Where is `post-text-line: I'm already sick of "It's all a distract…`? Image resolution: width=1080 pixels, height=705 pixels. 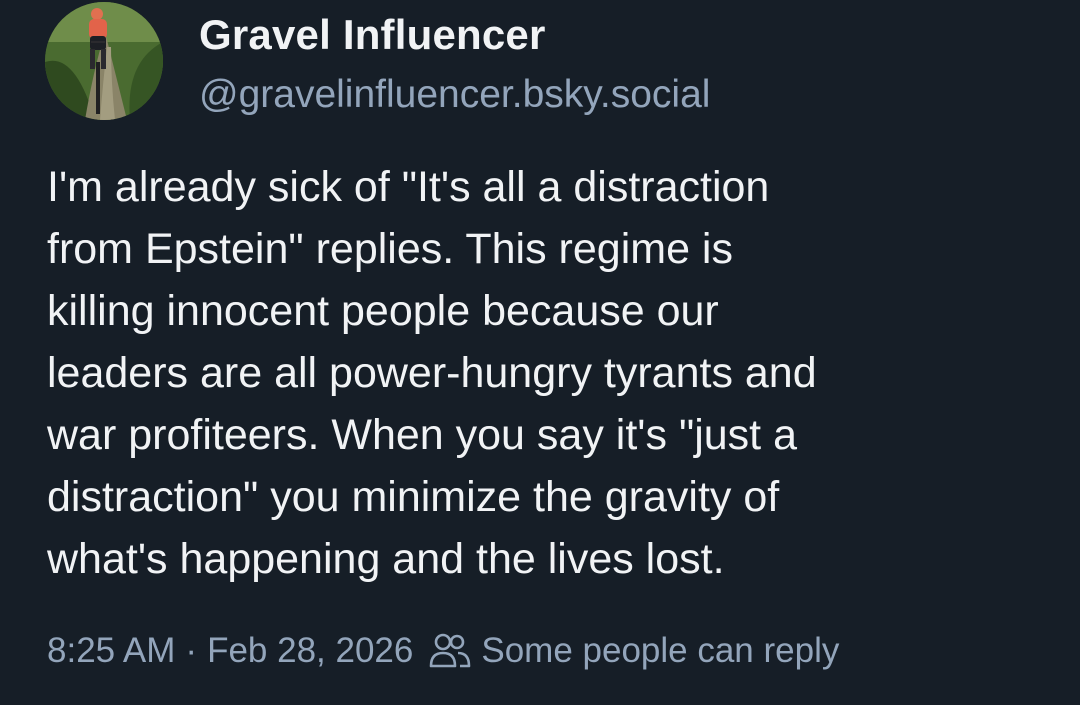 post-text-line: I'm already sick of "It's all a distract… is located at coordinates (408, 187).